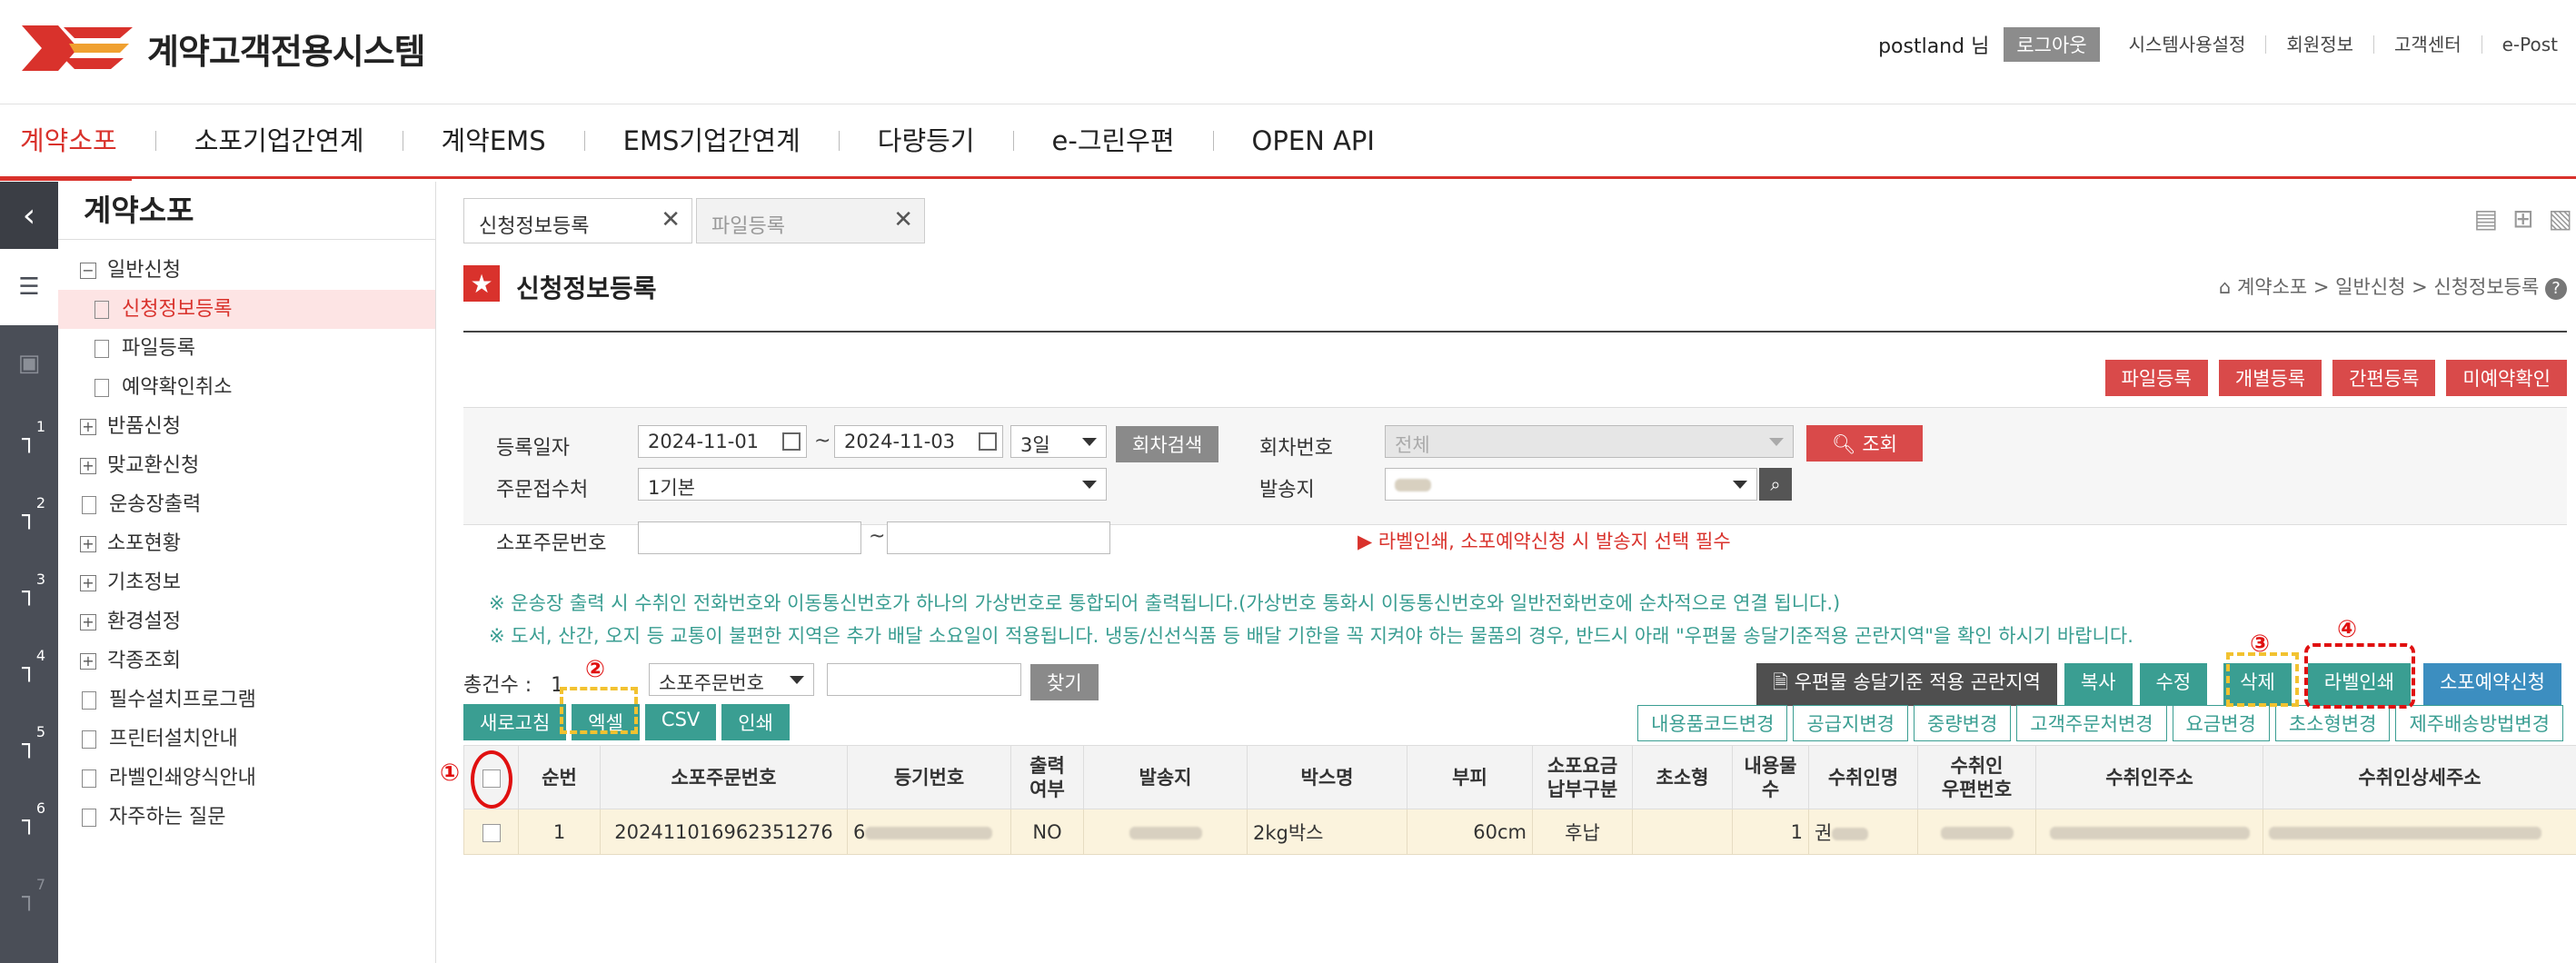  Describe the element at coordinates (29, 821) in the screenshot. I see `menu-6-icon: ┐ 6` at that location.